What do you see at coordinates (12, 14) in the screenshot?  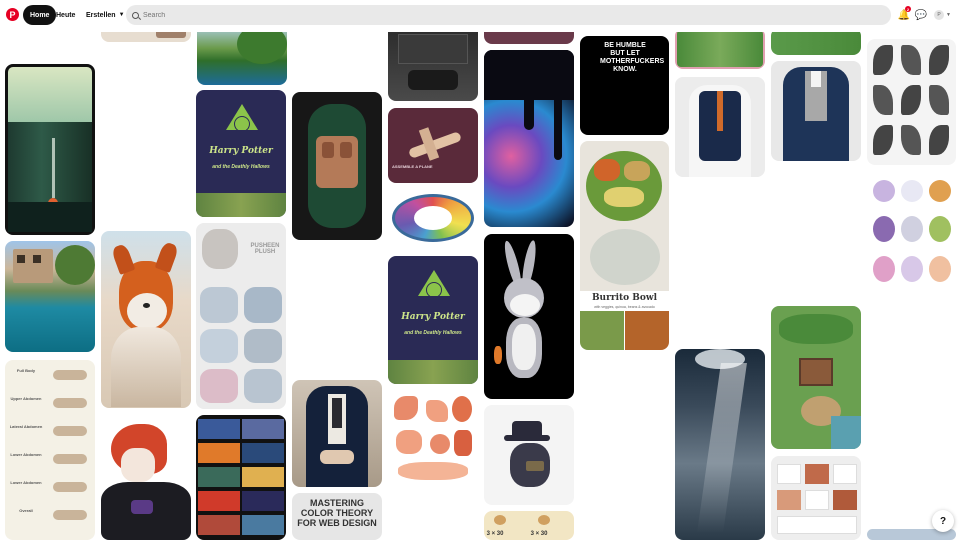 I see `pinterest-logo-icon: P` at bounding box center [12, 14].